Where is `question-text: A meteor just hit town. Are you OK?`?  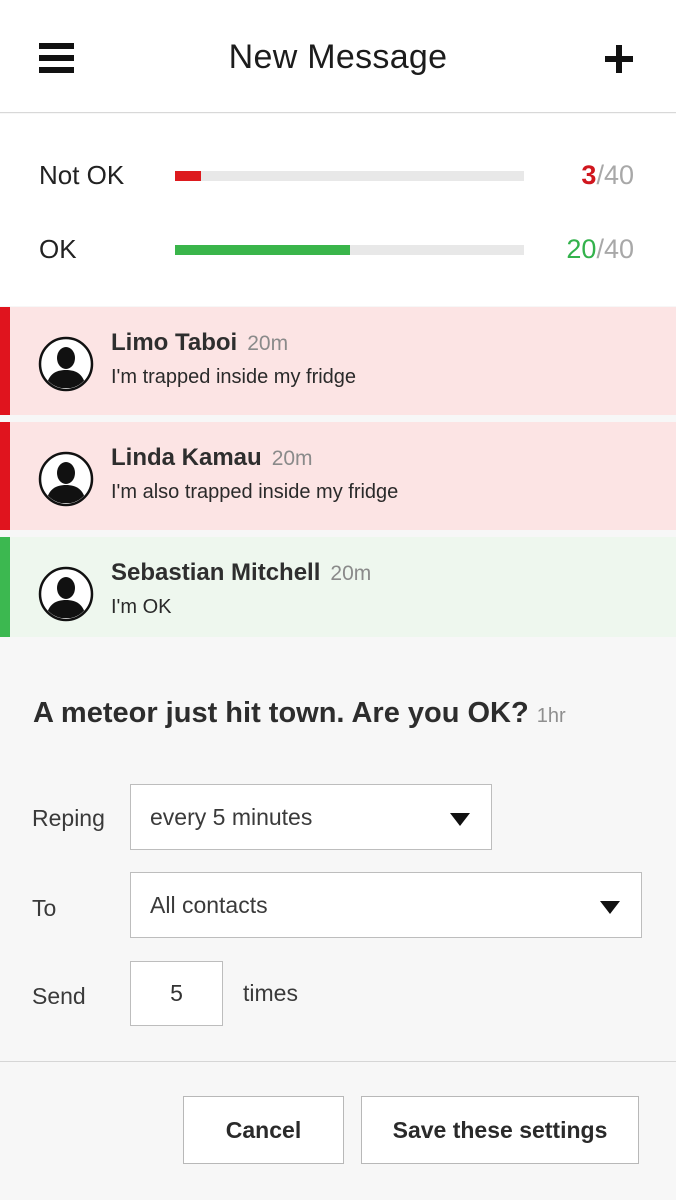 question-text: A meteor just hit town. Are you OK? is located at coordinates (281, 713).